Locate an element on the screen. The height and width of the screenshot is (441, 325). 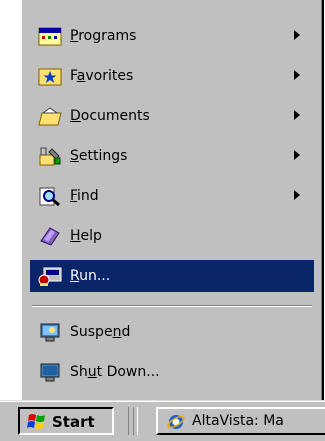
task-label: AltaVista: Ma is located at coordinates (238, 421).